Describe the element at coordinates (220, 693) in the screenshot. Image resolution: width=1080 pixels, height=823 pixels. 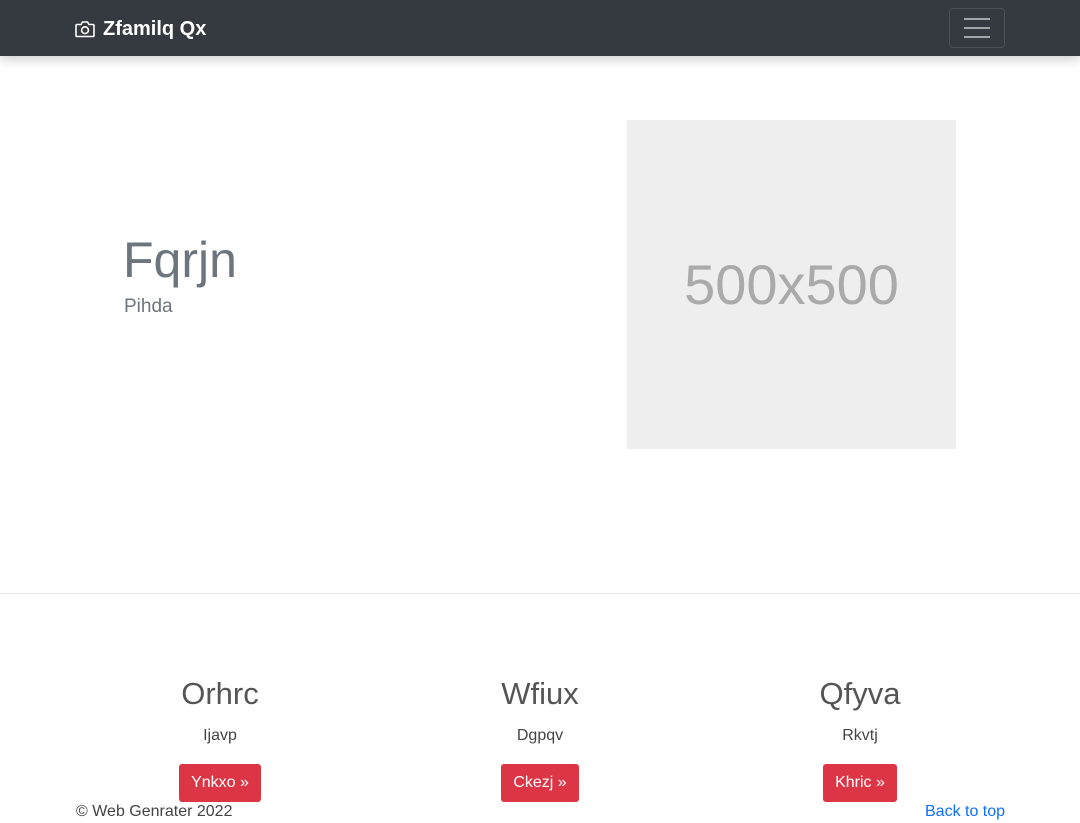
I see `feature-title: Orhrc` at that location.